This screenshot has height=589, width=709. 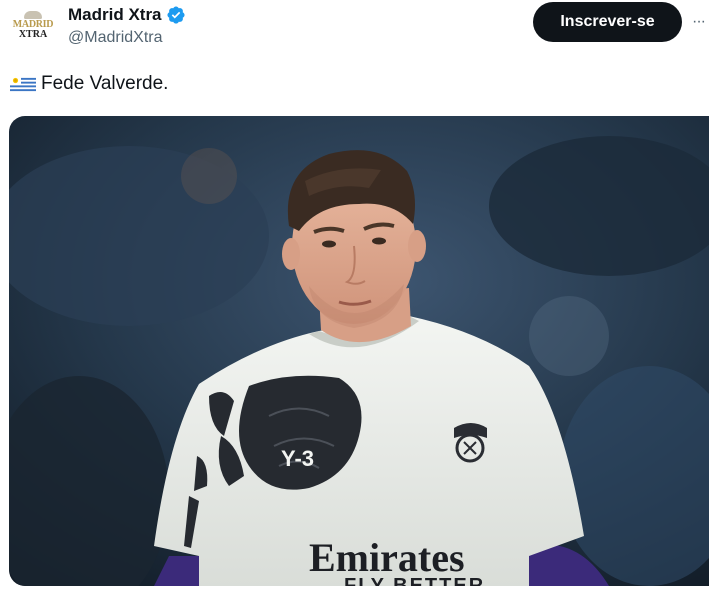 What do you see at coordinates (33, 14) in the screenshot?
I see `crest-icon` at bounding box center [33, 14].